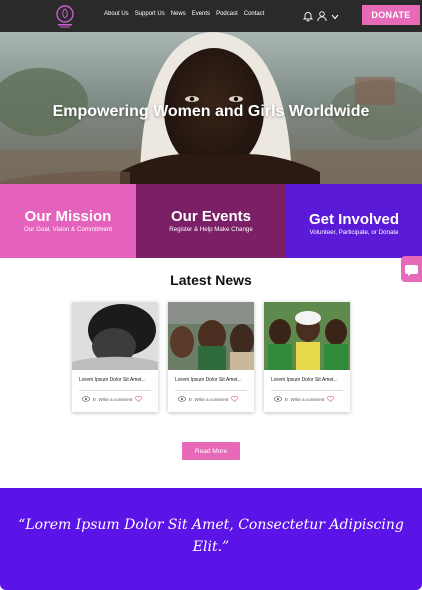 This screenshot has height=590, width=422. What do you see at coordinates (211, 280) in the screenshot?
I see `latest-news-heading: Latest News` at bounding box center [211, 280].